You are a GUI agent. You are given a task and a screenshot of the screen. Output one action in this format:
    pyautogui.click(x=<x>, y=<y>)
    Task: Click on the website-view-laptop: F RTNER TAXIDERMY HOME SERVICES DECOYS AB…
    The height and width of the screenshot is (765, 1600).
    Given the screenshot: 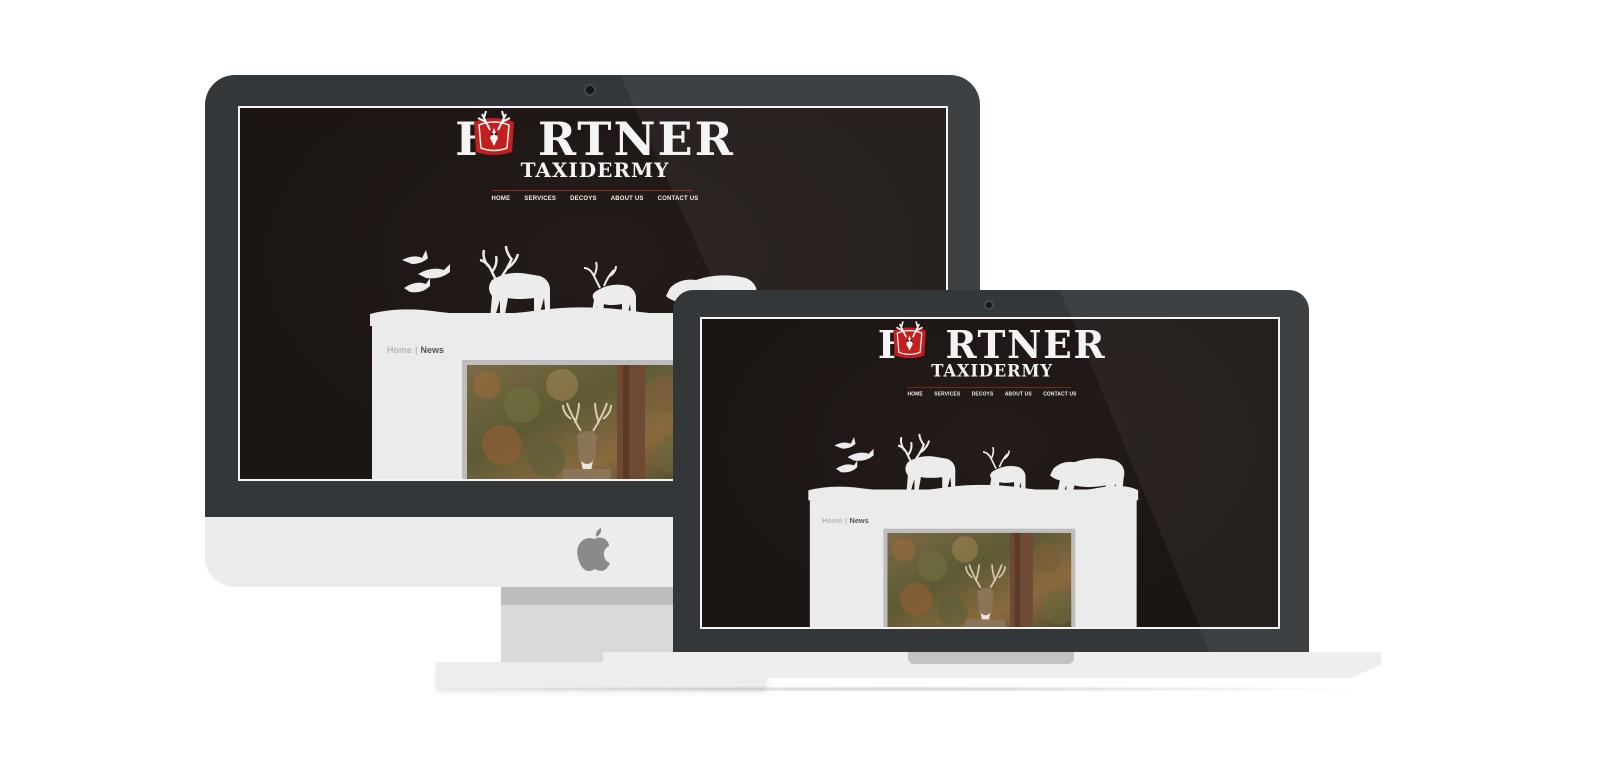 What is the action you would take?
    pyautogui.click(x=990, y=473)
    